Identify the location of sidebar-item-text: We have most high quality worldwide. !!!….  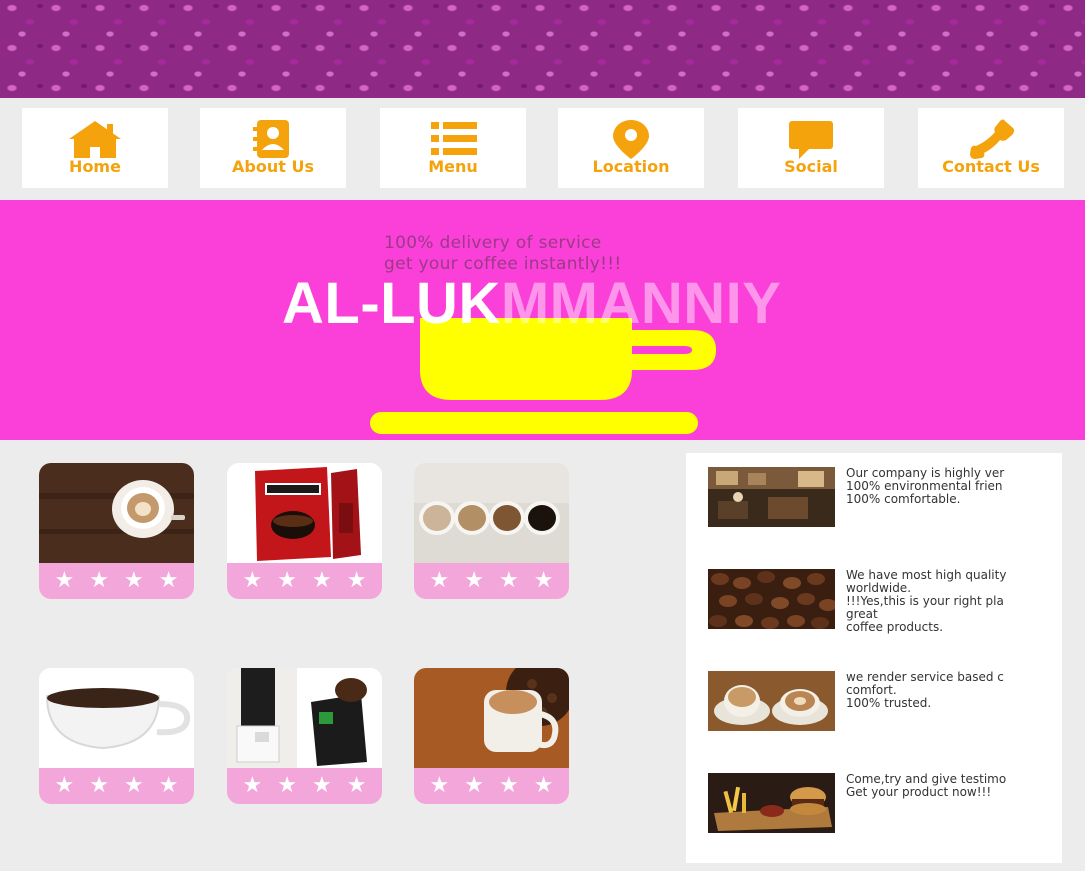
(926, 601).